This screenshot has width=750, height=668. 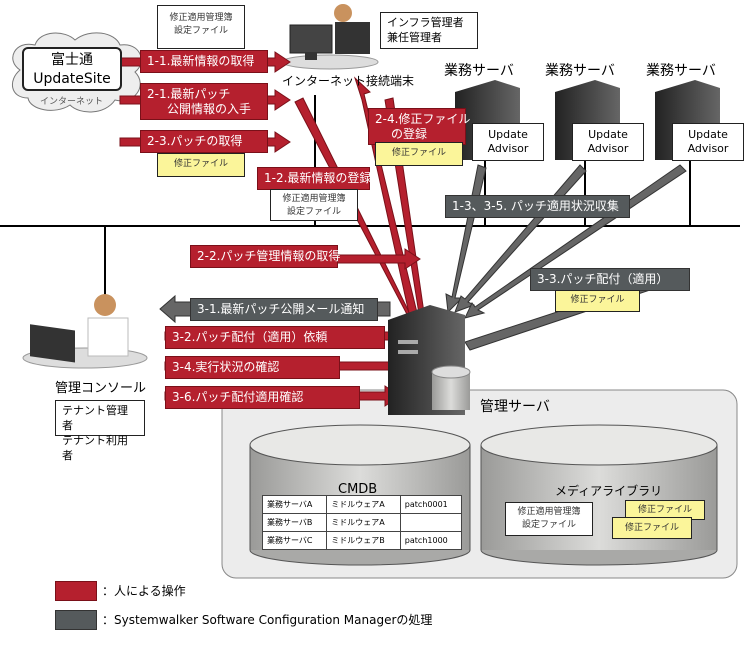 What do you see at coordinates (144, 591) in the screenshot?
I see `legend-human-text: ：人による操作` at bounding box center [144, 591].